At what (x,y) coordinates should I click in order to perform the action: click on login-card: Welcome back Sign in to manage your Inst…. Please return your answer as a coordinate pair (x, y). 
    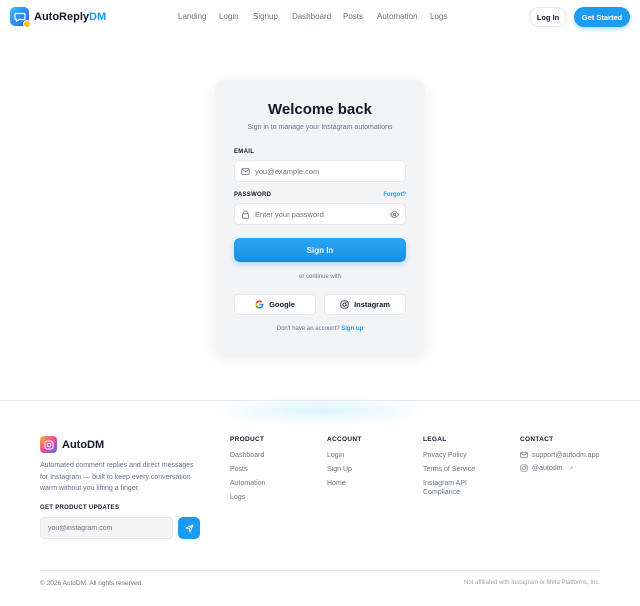
    Looking at the image, I should click on (320, 217).